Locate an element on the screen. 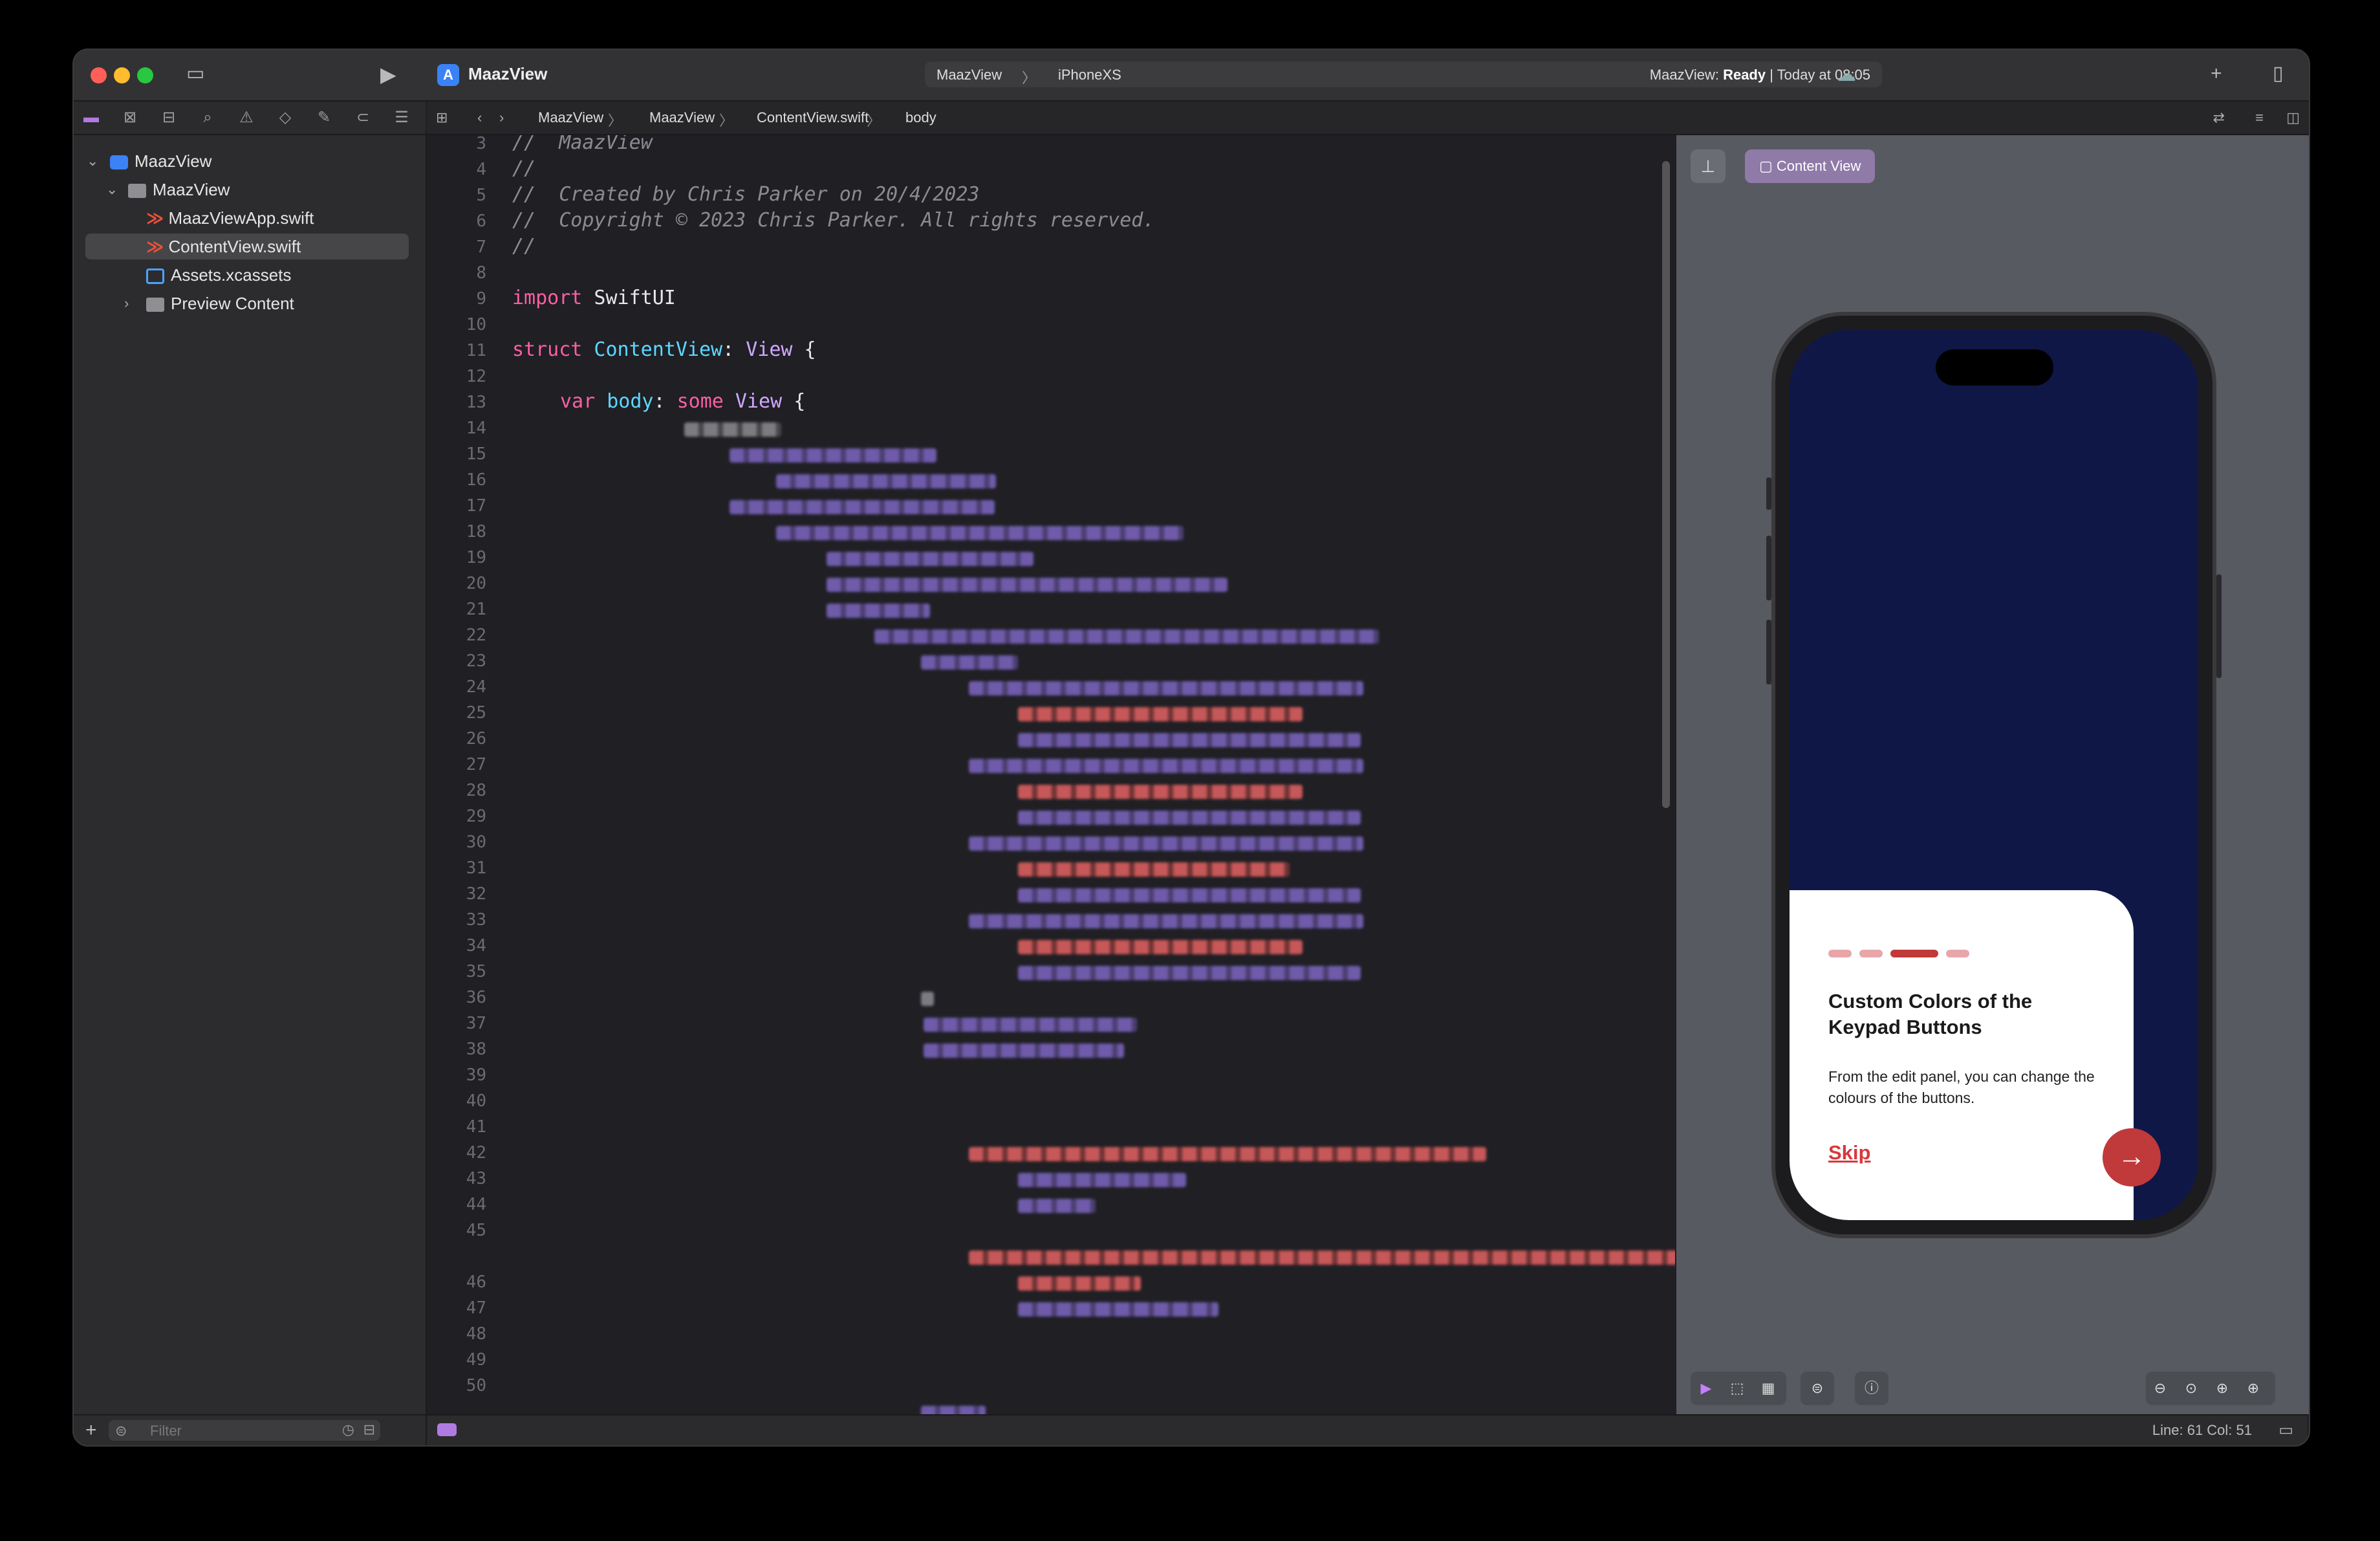 The image size is (2380, 1541). selectable-icon: ⬚ is located at coordinates (1737, 1388).